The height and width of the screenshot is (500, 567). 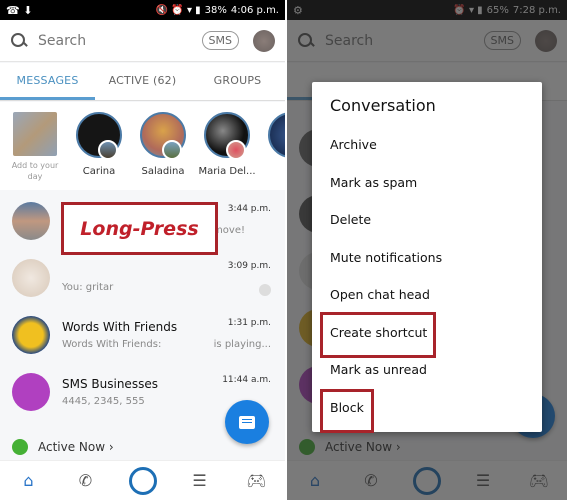 I want to click on story-name: Carina, so click(x=99, y=171).